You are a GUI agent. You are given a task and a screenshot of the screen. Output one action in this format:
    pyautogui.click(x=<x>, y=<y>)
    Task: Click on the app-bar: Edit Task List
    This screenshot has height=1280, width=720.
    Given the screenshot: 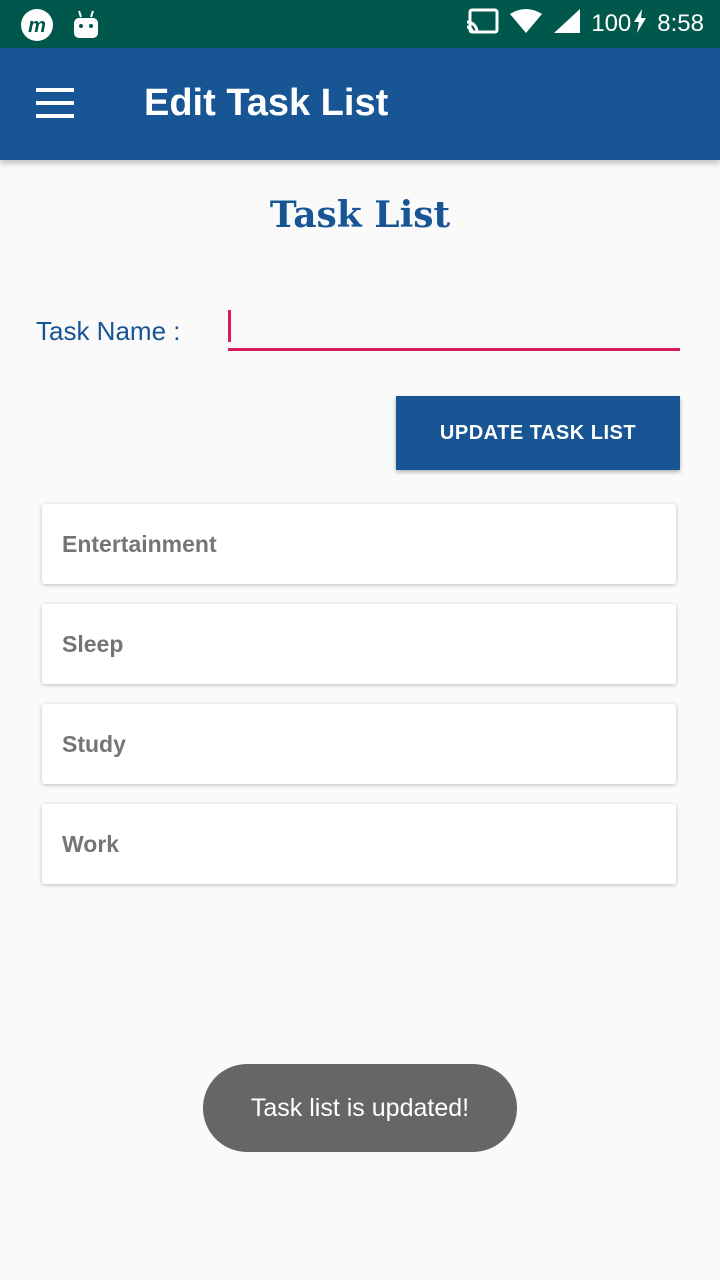 What is the action you would take?
    pyautogui.click(x=360, y=104)
    